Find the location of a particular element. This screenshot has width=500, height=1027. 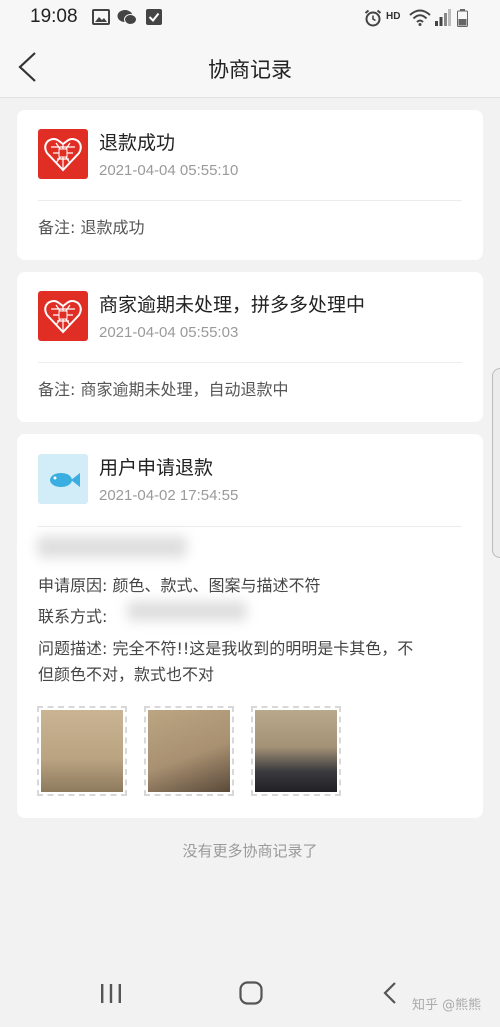

no-more-records: 没有更多协商记录了 is located at coordinates (250, 851).